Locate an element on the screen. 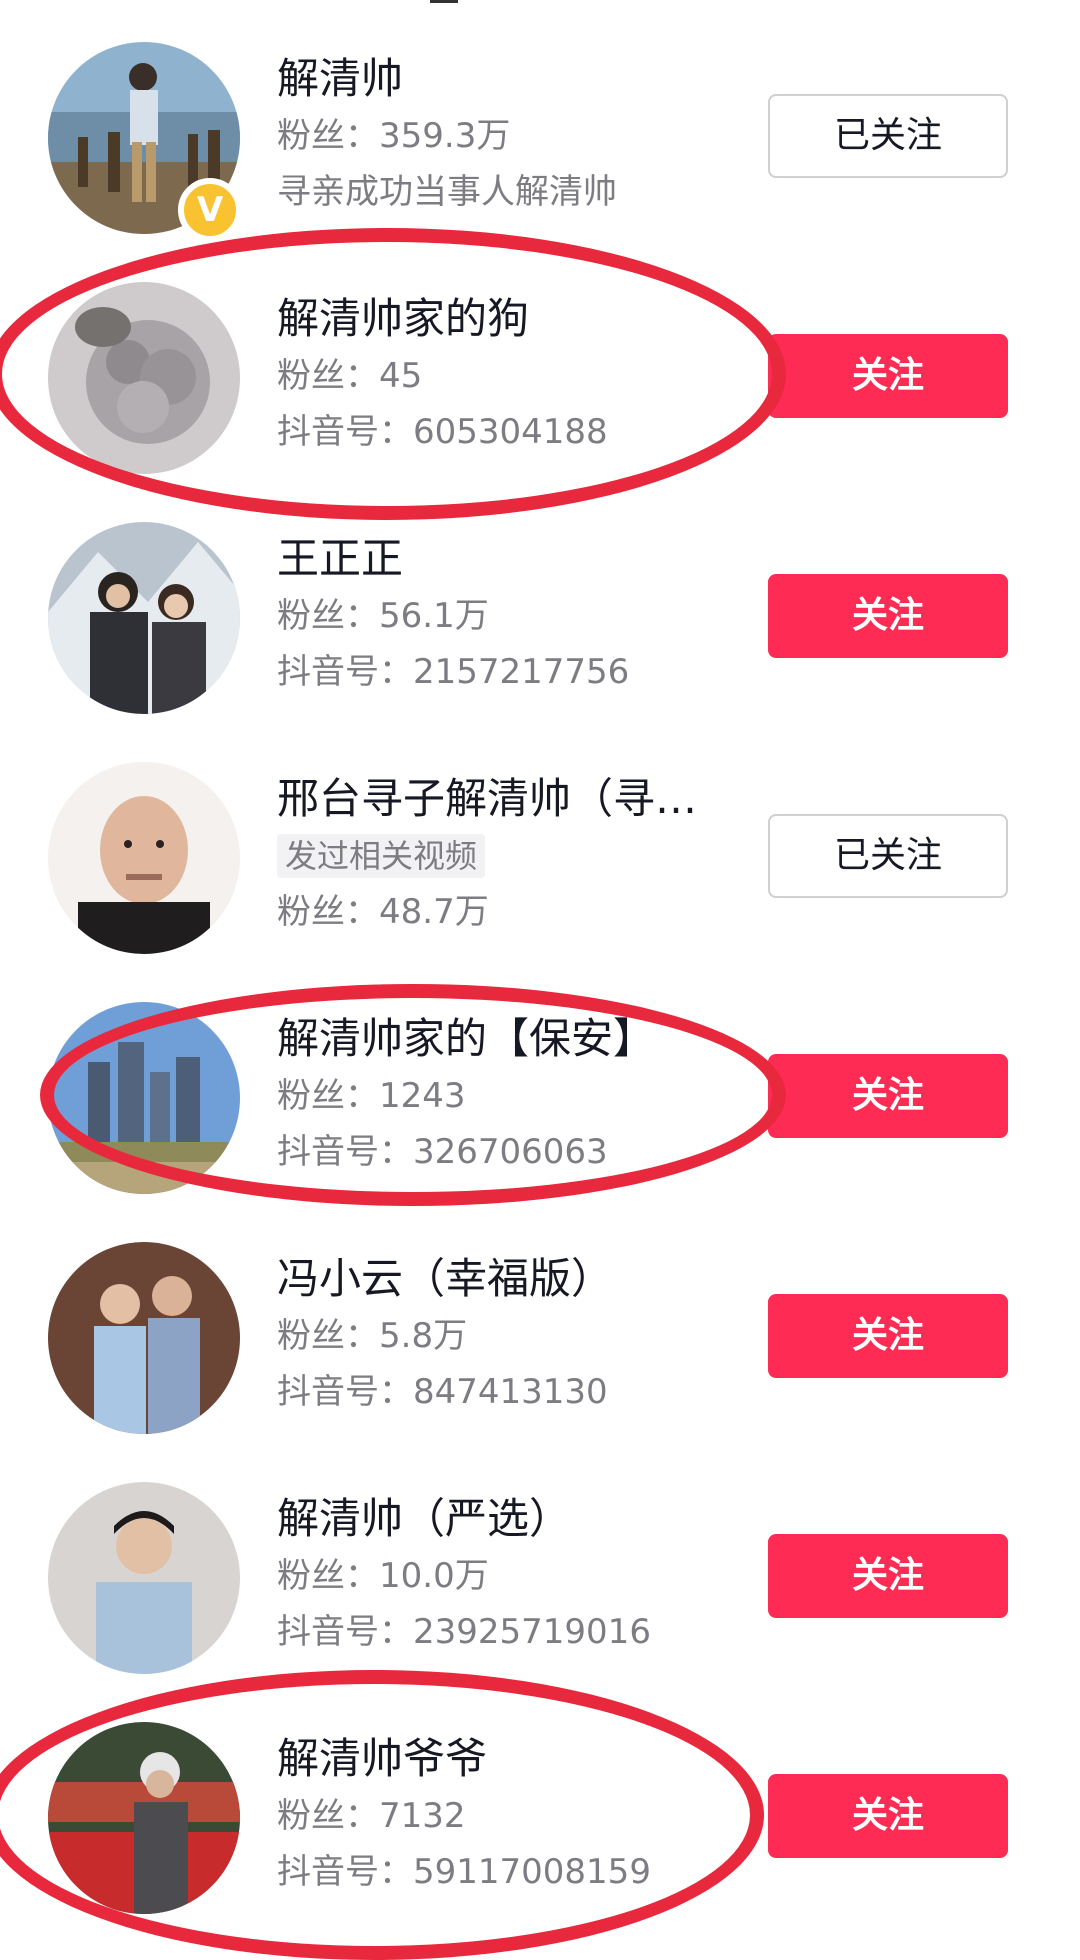  user-row: 解清帅家的【保安】 粉丝：1243 抖音号：326706063 关注 is located at coordinates (540, 1098).